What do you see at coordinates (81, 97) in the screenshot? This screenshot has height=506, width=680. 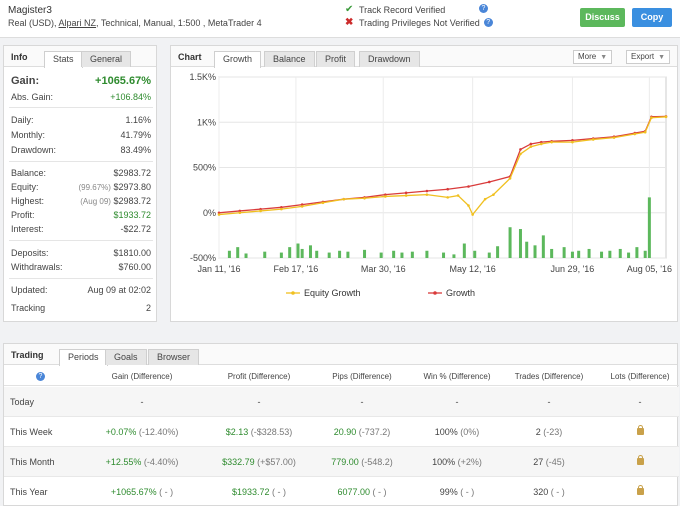 I see `abs-gain-row: Abs. Gain: +106.84%` at bounding box center [81, 97].